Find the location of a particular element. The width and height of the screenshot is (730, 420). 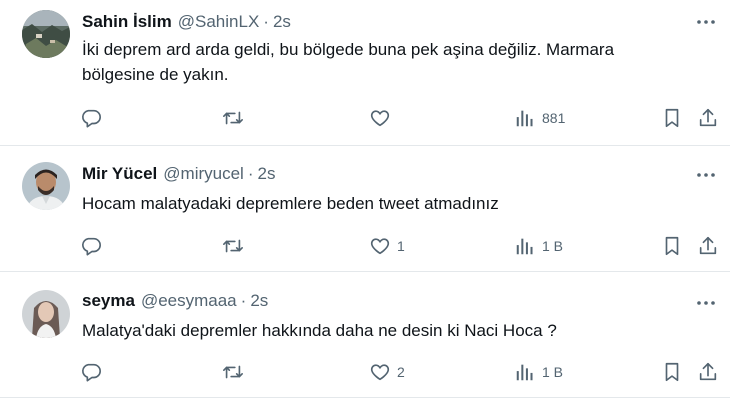

action-bar: 1 1 B is located at coordinates (365, 246).